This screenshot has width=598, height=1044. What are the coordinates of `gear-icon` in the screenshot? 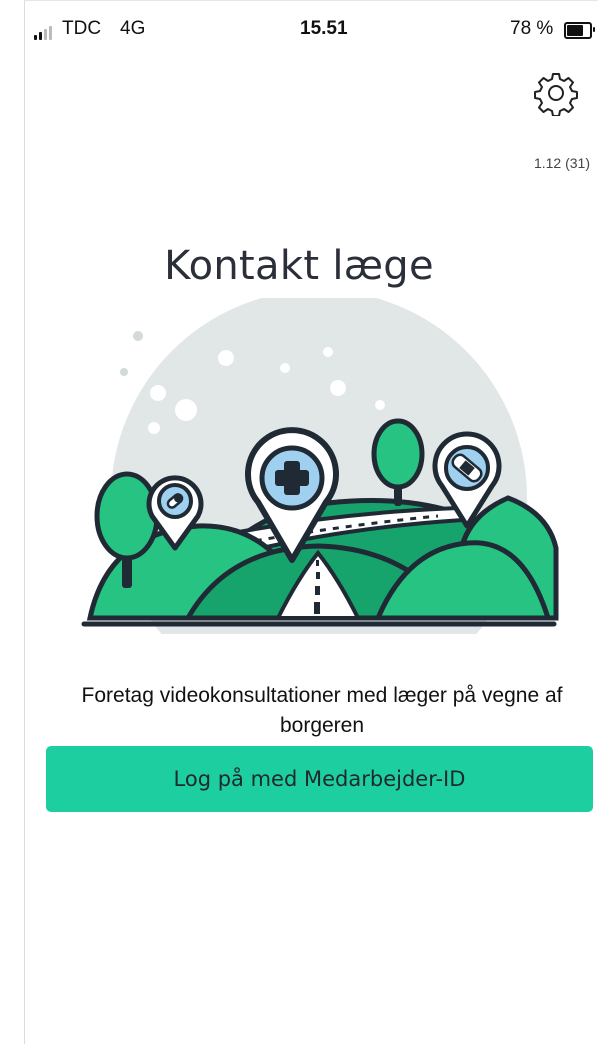 It's located at (556, 93).